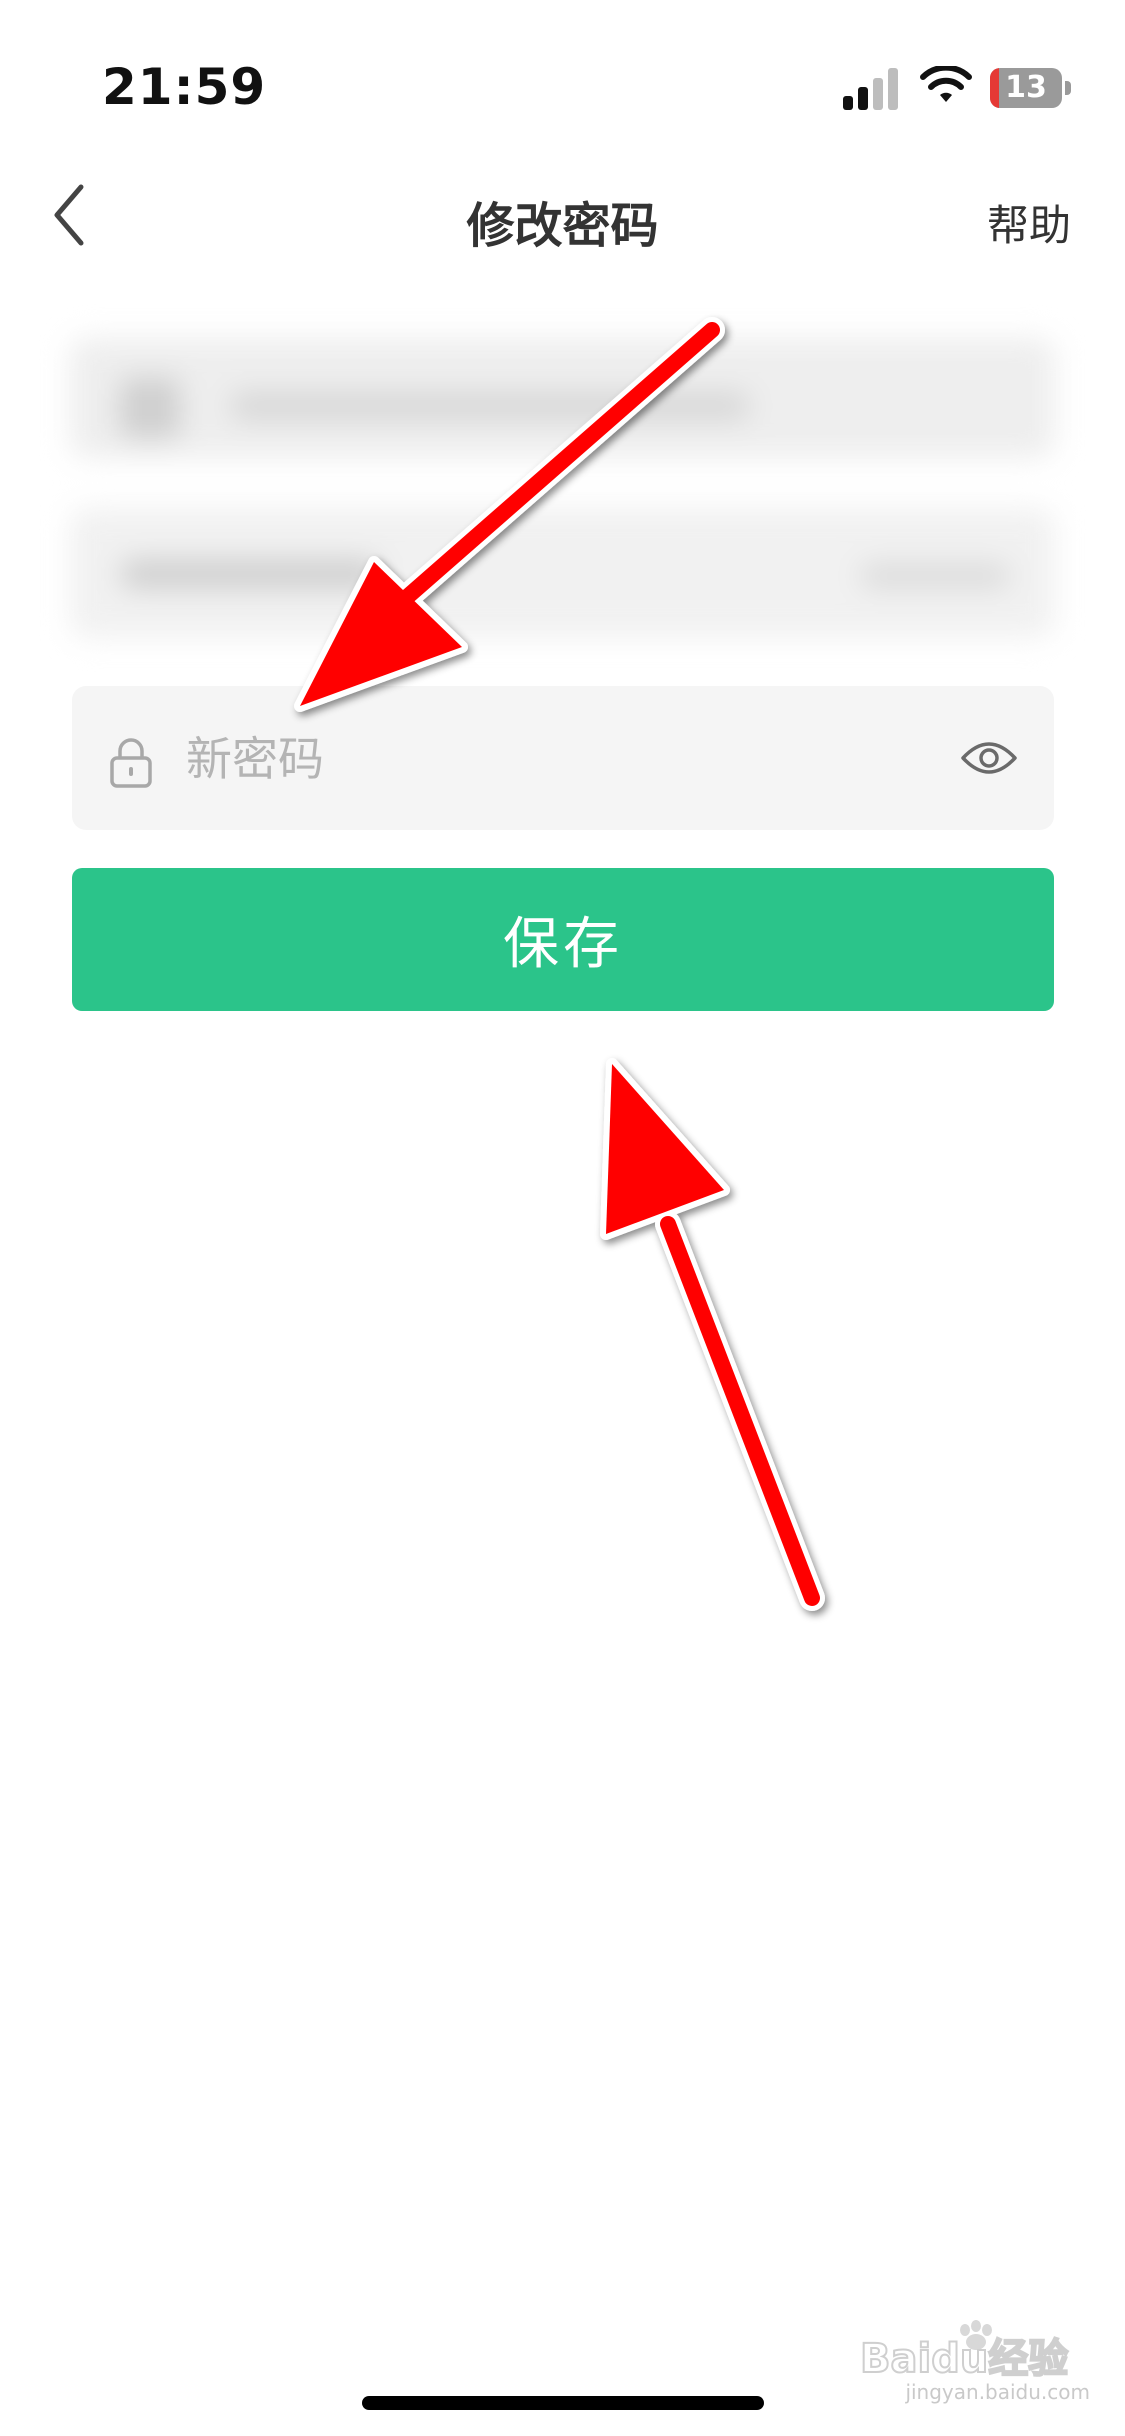 The image size is (1125, 2436). Describe the element at coordinates (131, 763) in the screenshot. I see `lock-icon` at that location.